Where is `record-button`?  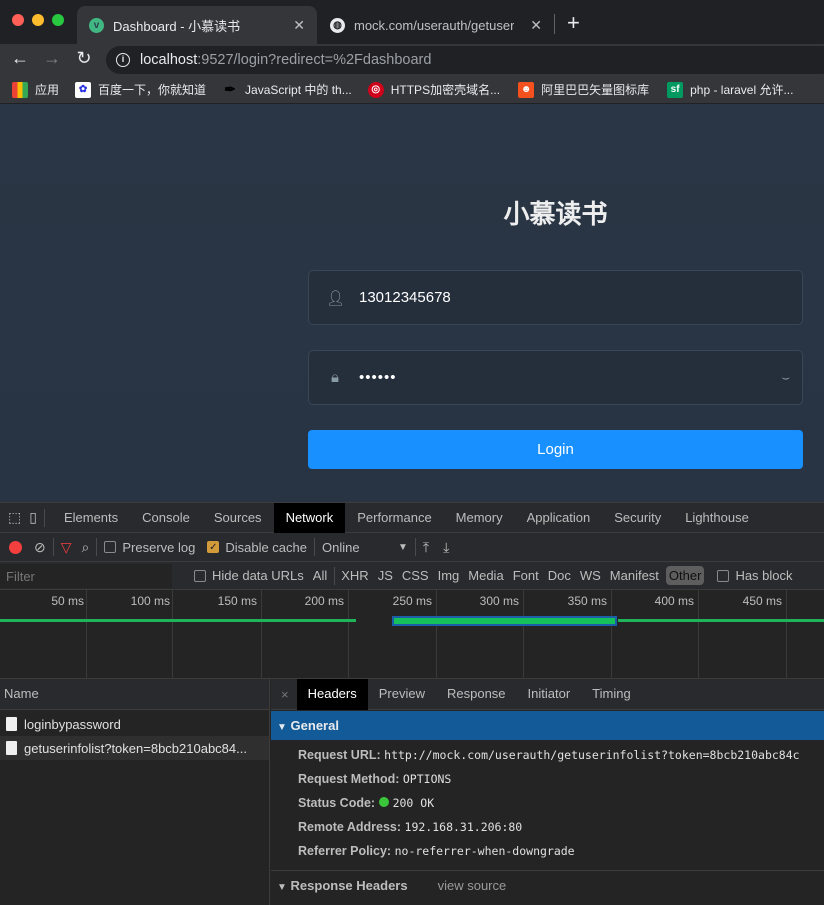 record-button is located at coordinates (15, 547).